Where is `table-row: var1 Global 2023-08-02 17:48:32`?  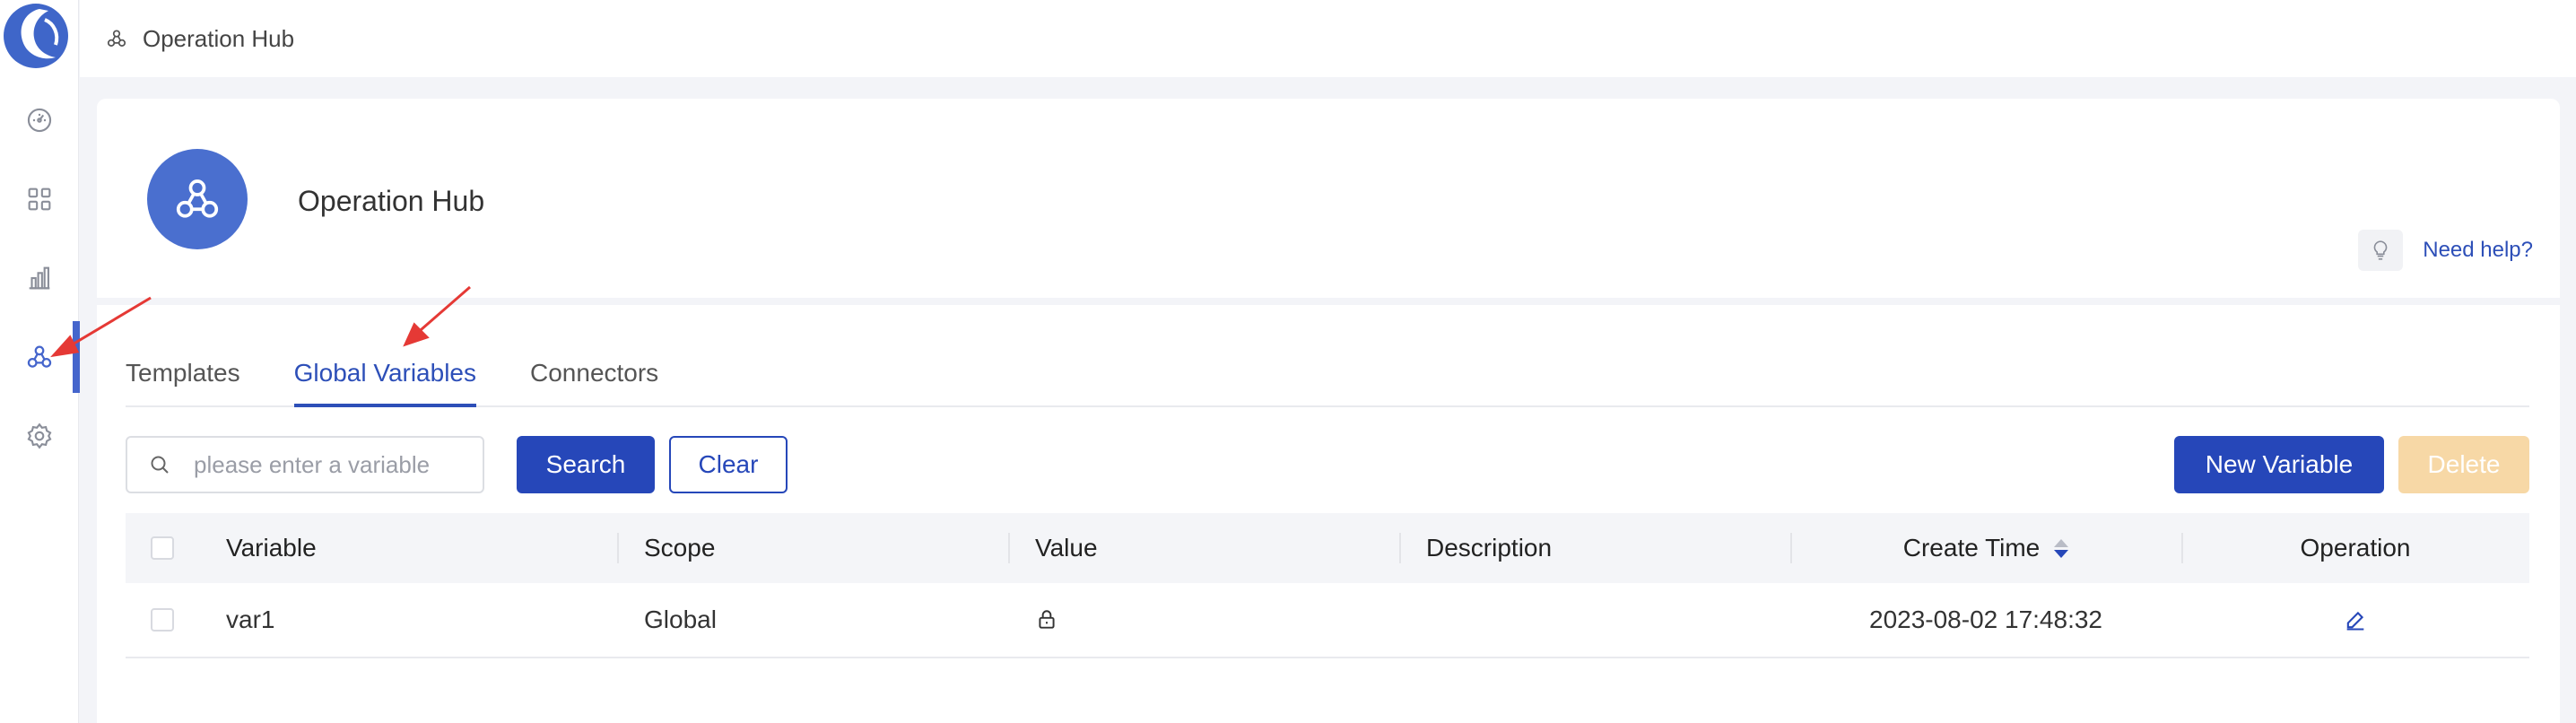
table-row: var1 Global 2023-08-02 17:48:32 is located at coordinates (1327, 620).